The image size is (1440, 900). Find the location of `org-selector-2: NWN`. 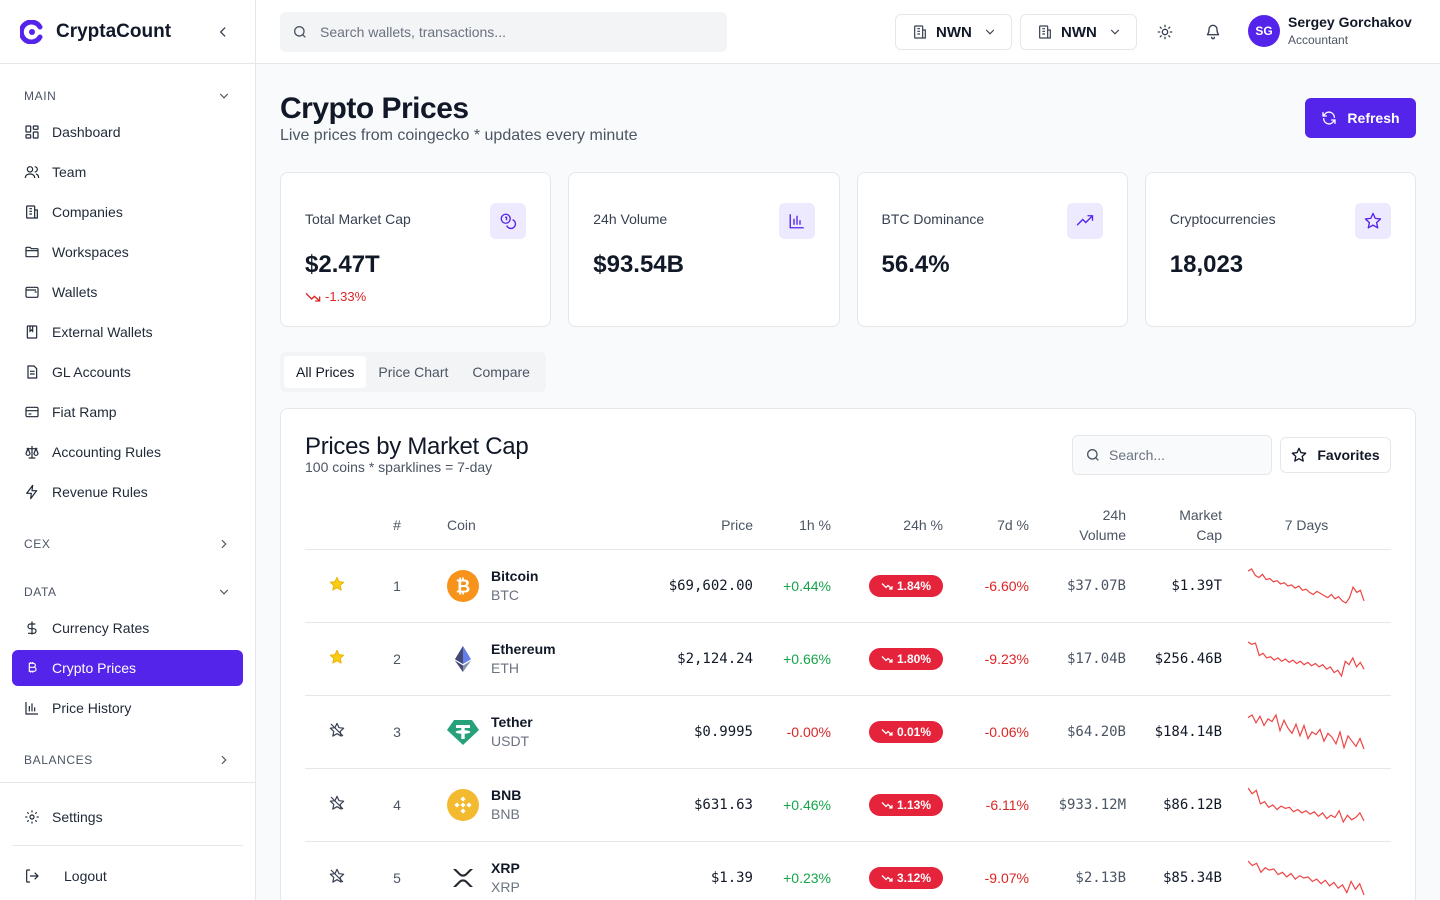

org-selector-2: NWN is located at coordinates (1078, 32).